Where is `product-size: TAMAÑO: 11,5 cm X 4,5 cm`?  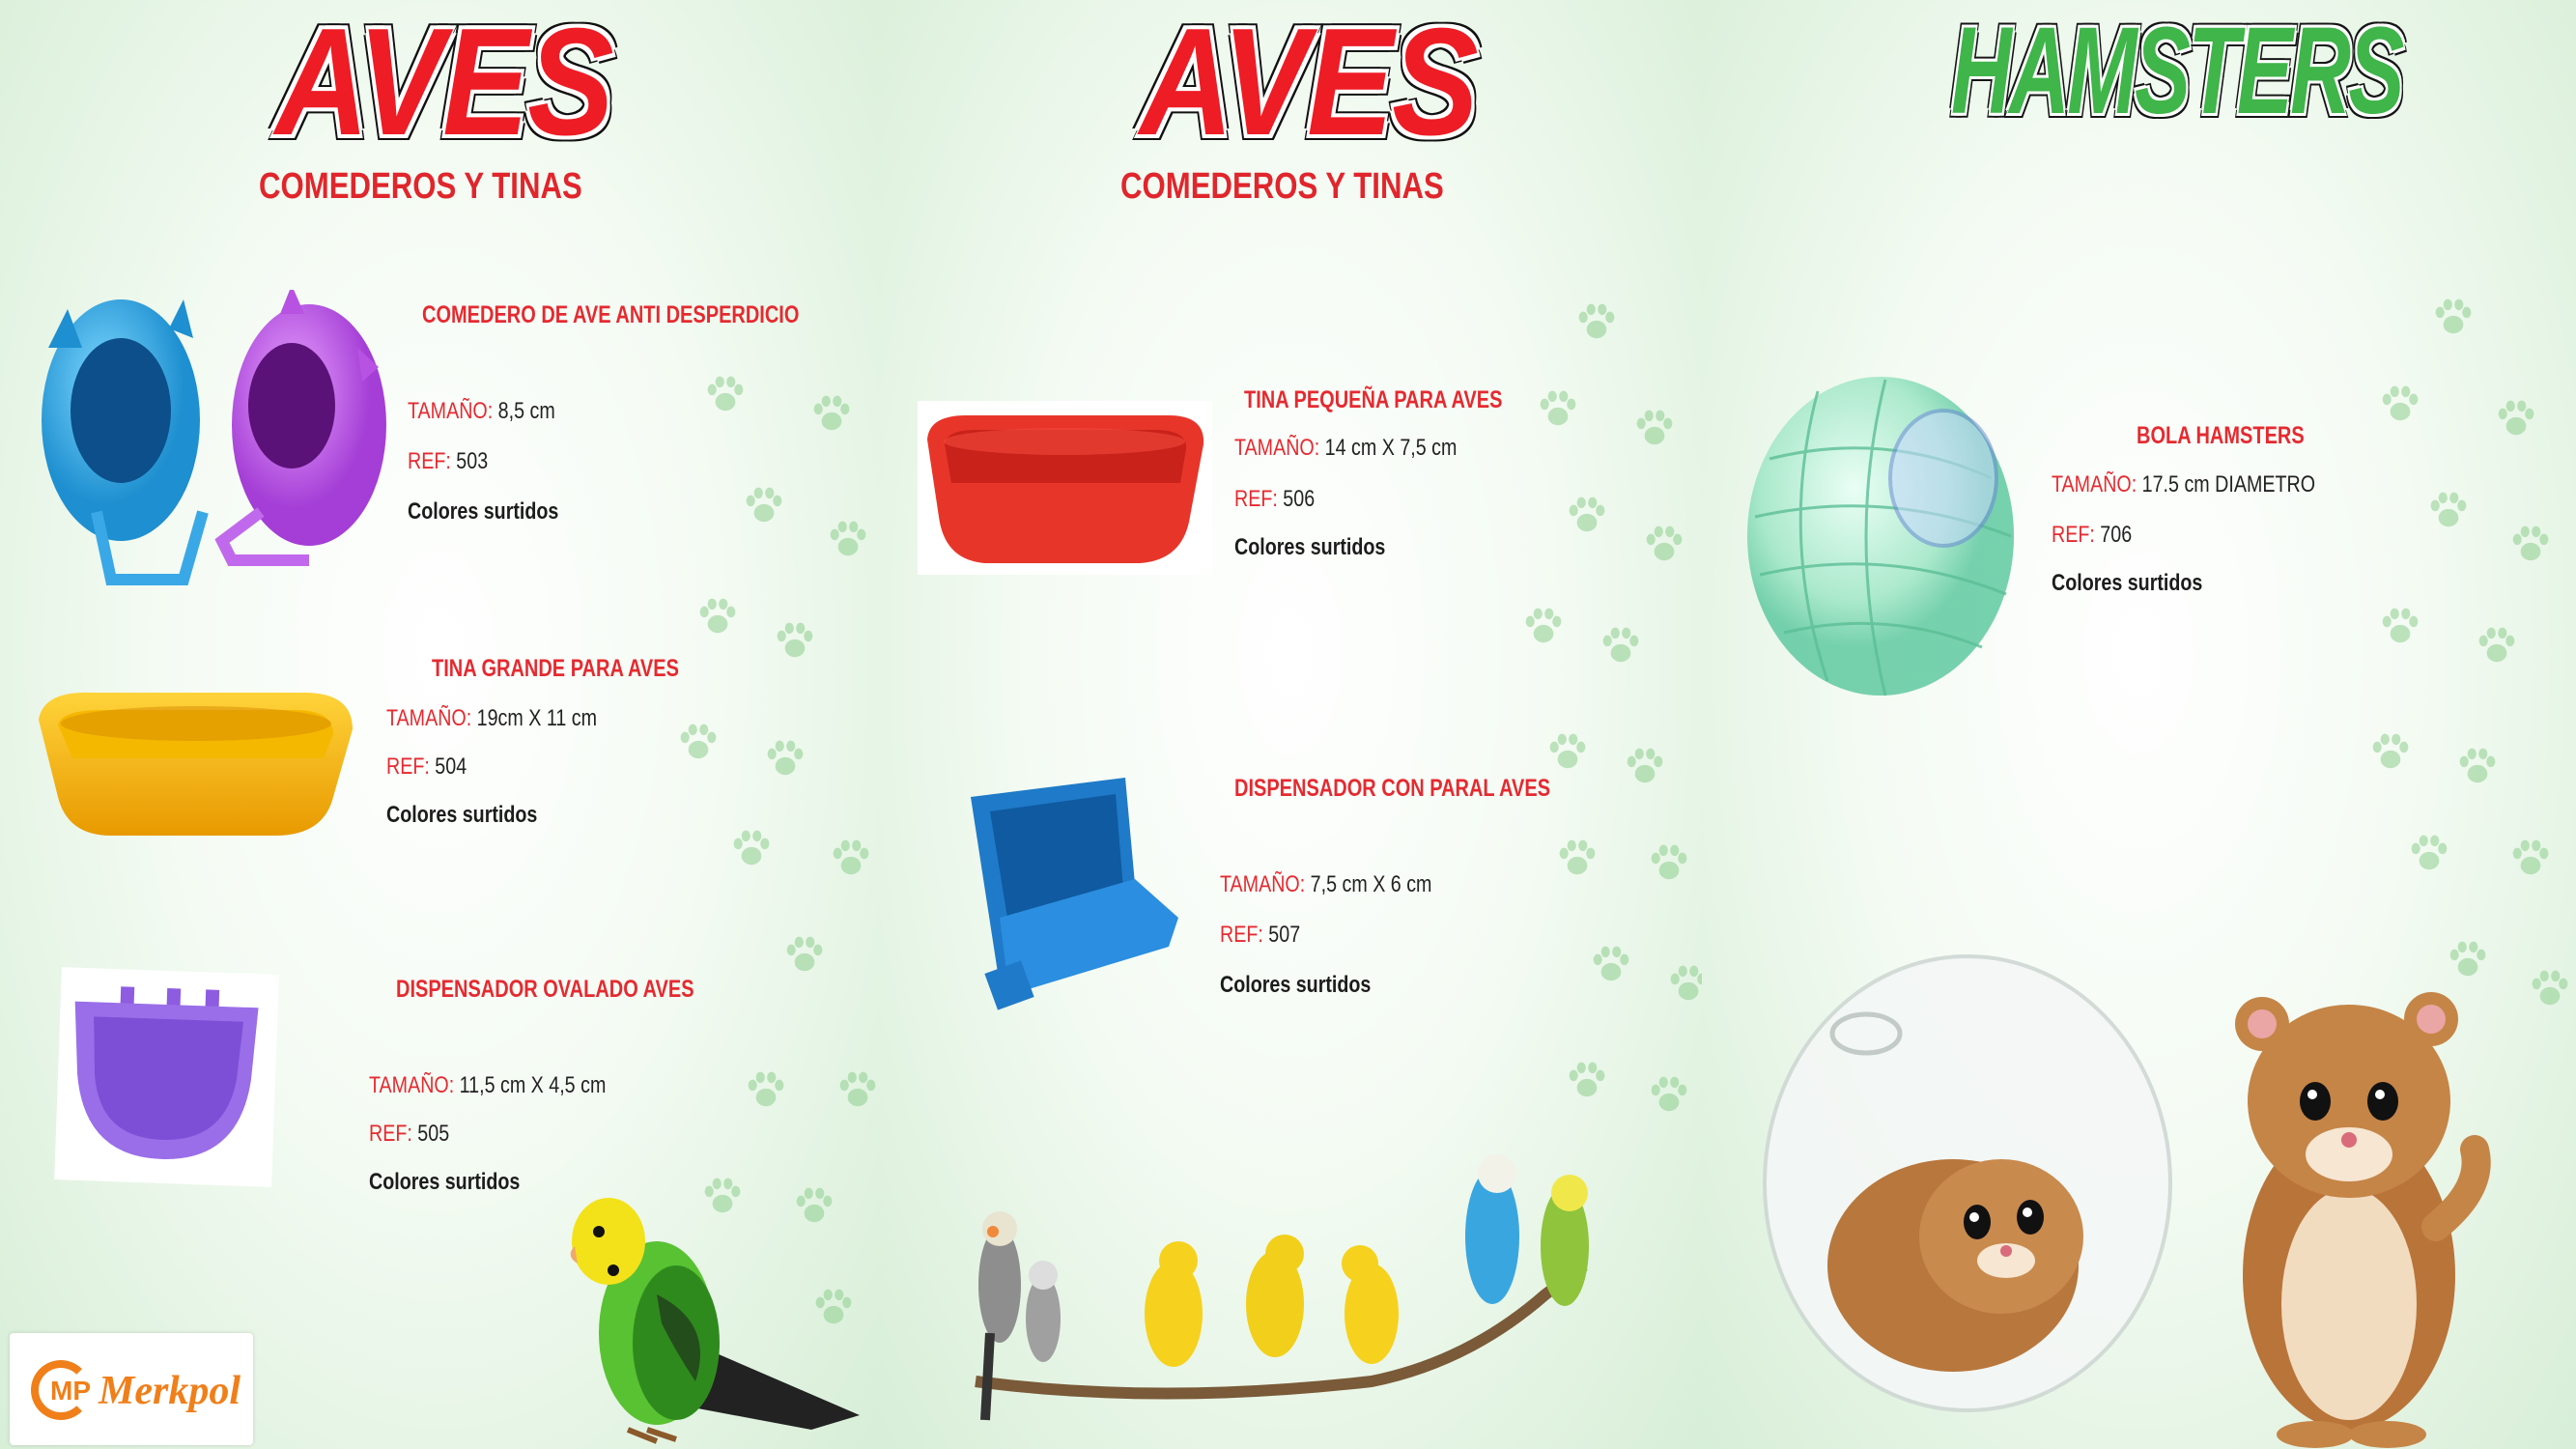 product-size: TAMAÑO: 11,5 cm X 4,5 cm is located at coordinates (488, 1085).